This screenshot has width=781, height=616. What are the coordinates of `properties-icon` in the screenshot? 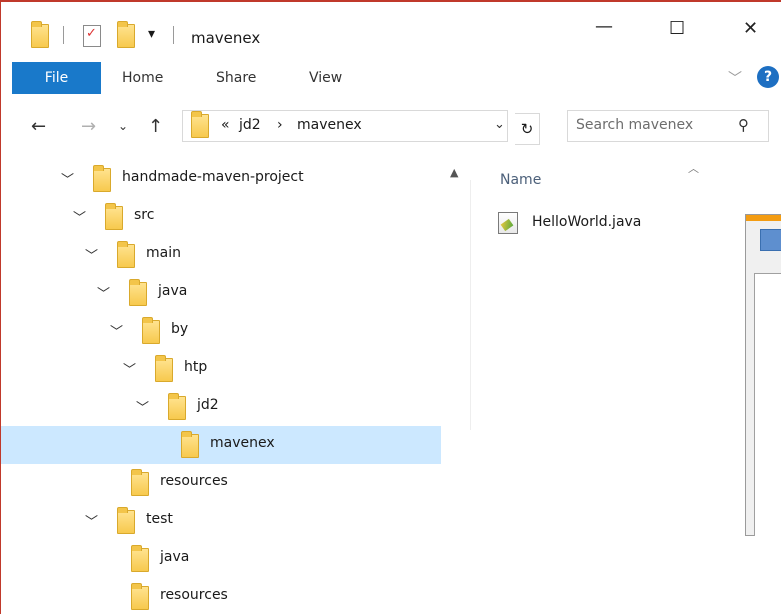 It's located at (92, 36).